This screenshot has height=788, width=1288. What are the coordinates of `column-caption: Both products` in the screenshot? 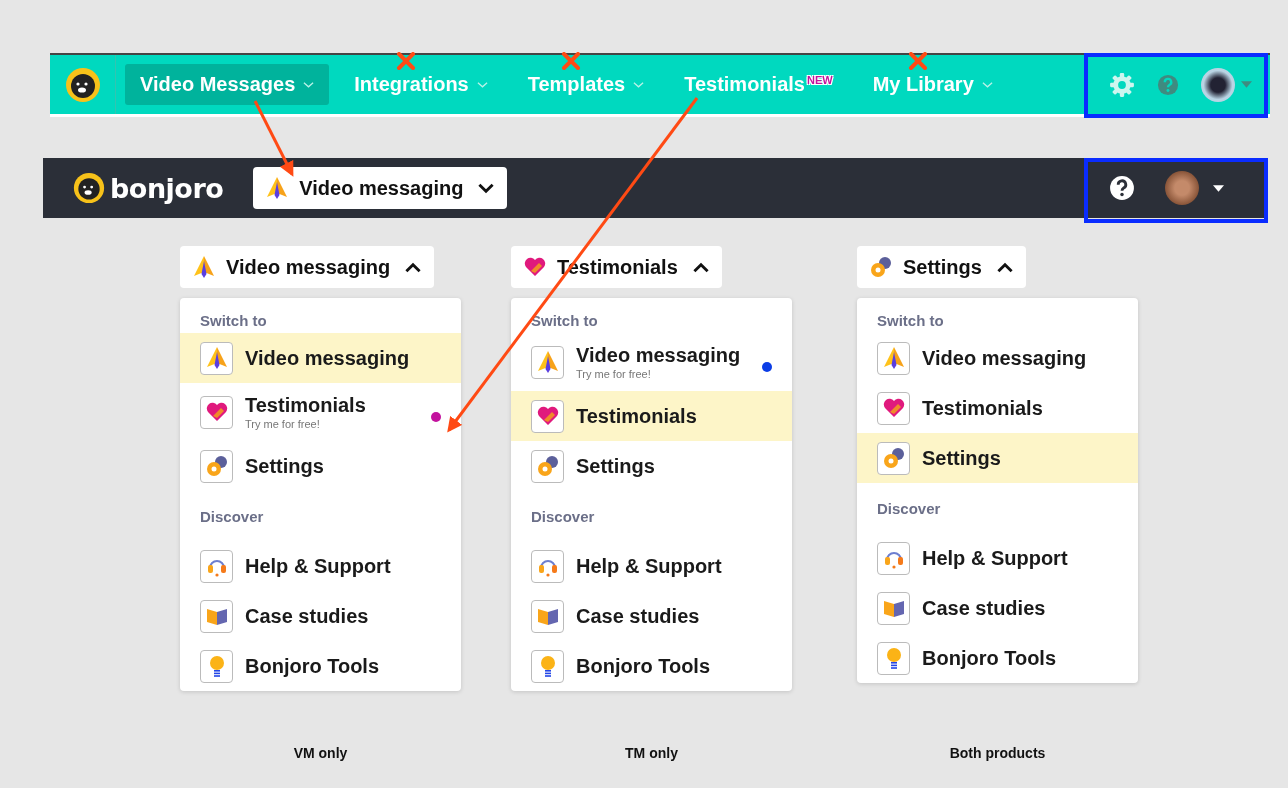 It's located at (997, 753).